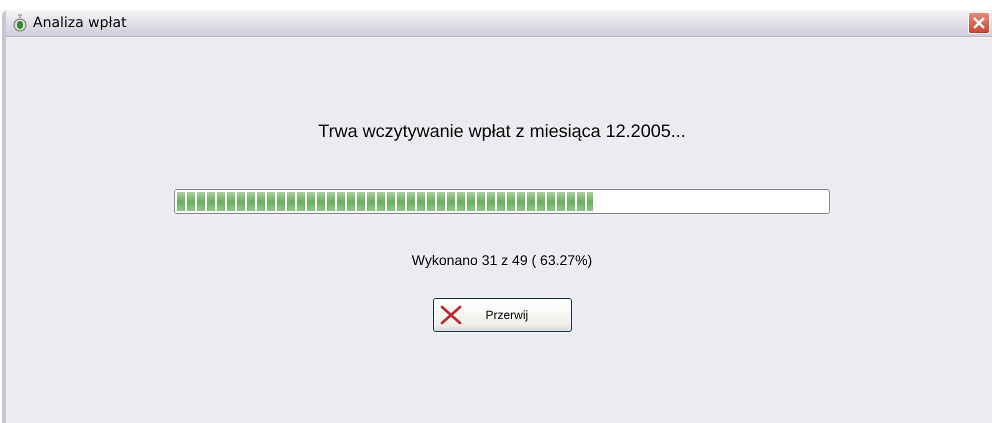  I want to click on close-button, so click(979, 23).